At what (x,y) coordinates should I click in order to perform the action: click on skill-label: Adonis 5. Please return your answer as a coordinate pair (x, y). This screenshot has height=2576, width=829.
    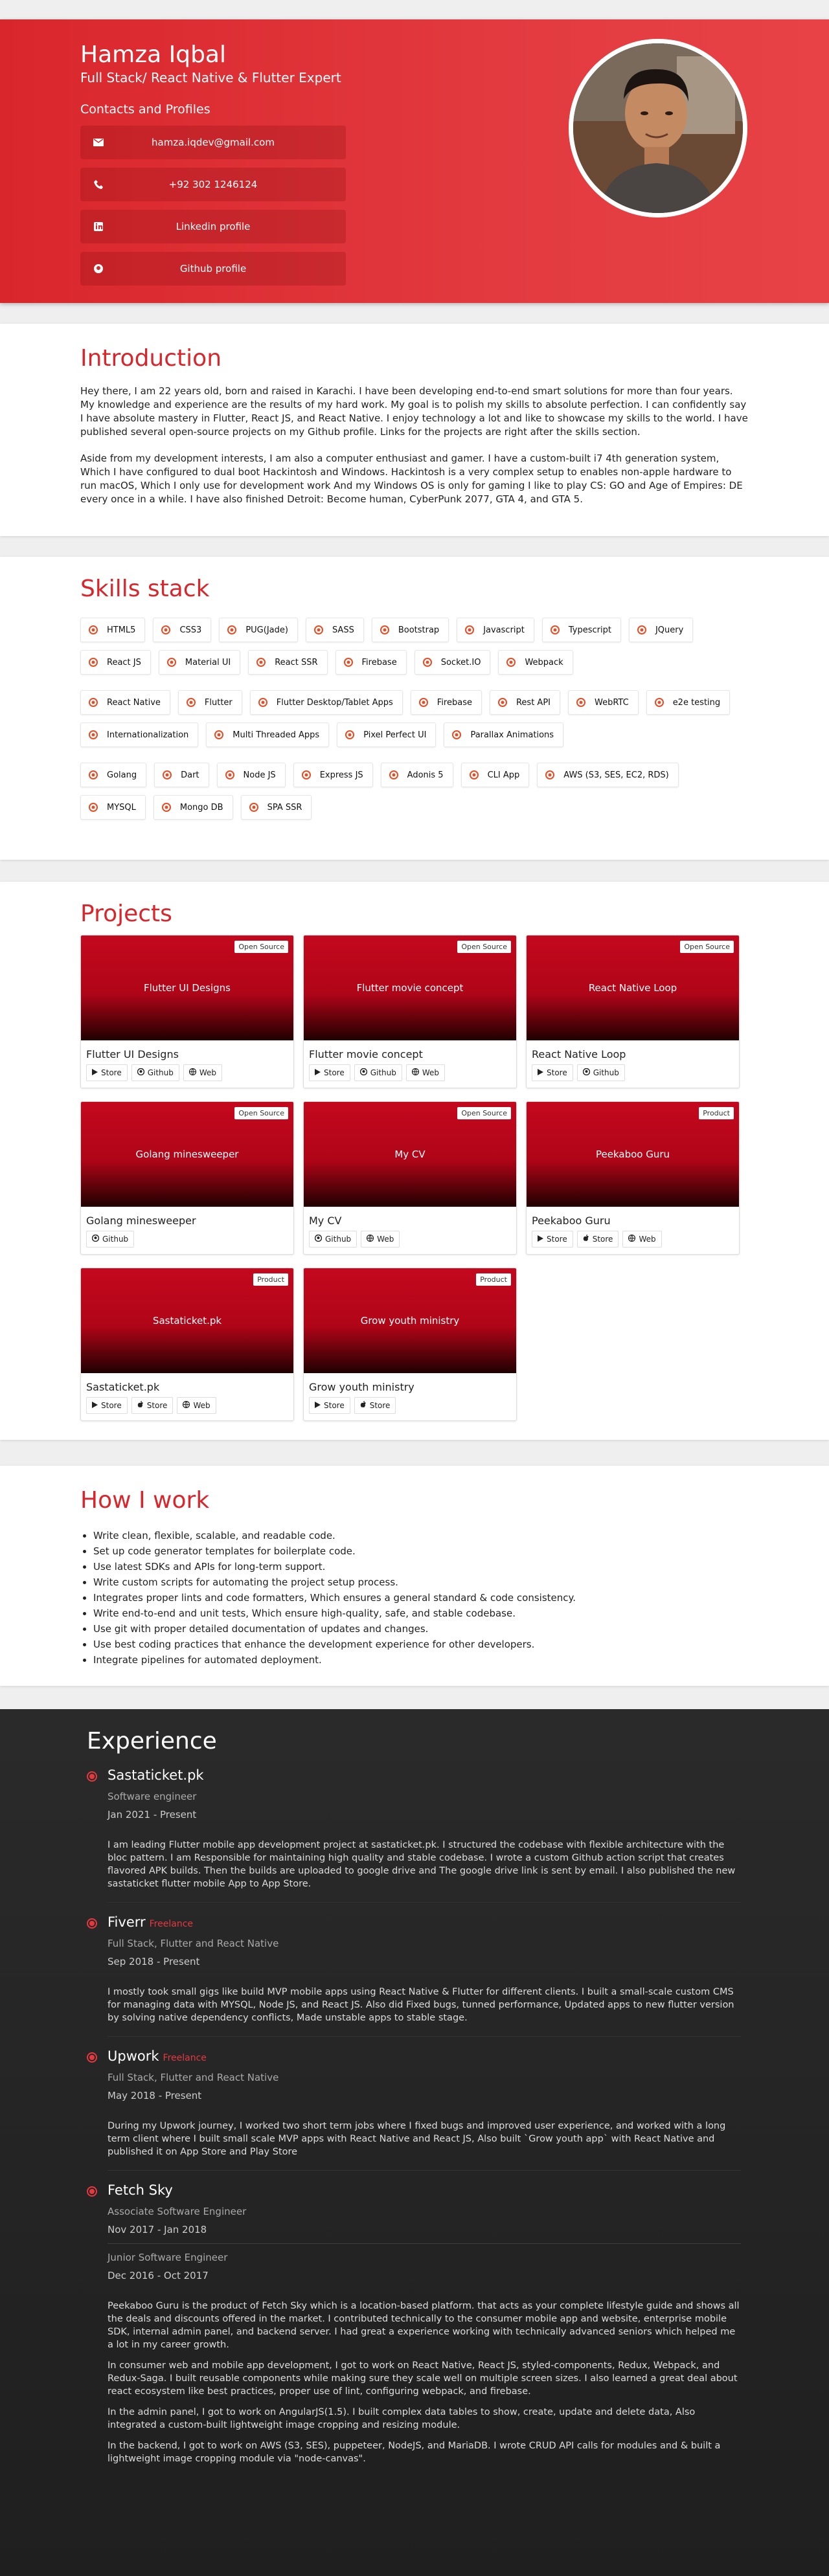
    Looking at the image, I should click on (425, 775).